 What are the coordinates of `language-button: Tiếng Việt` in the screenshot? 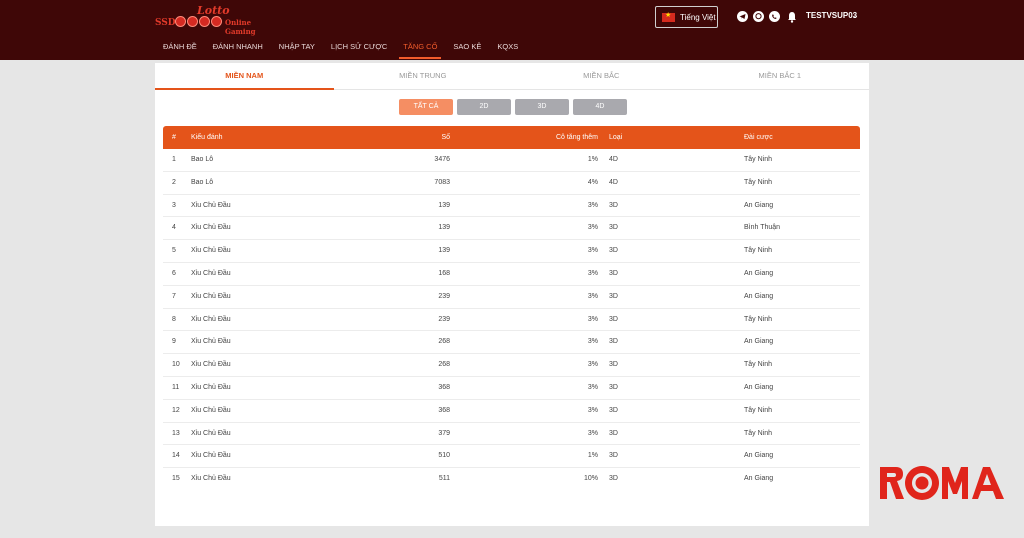 It's located at (686, 17).